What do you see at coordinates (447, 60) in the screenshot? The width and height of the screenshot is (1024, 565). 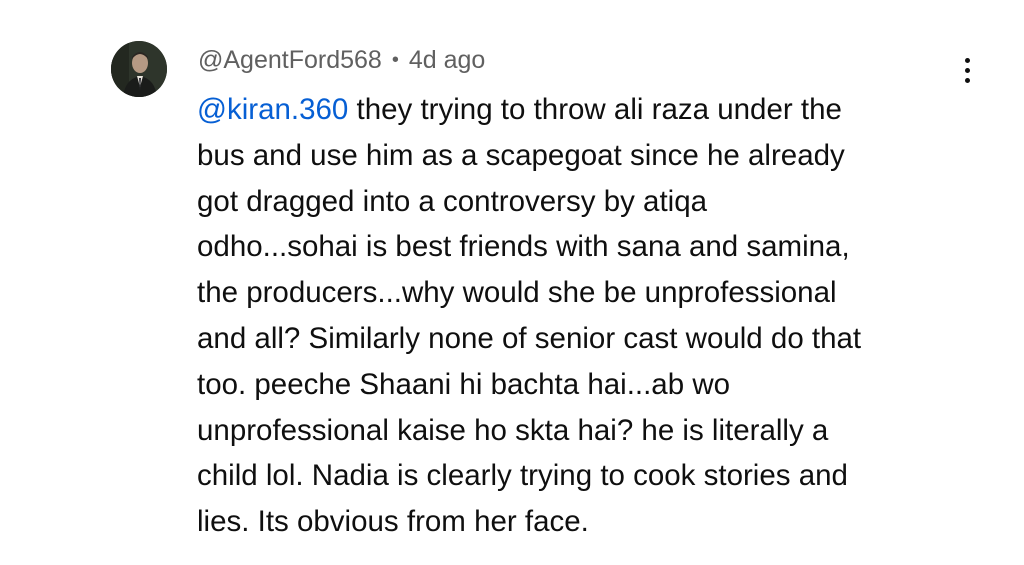 I see `comment-timestamp: 4d ago` at bounding box center [447, 60].